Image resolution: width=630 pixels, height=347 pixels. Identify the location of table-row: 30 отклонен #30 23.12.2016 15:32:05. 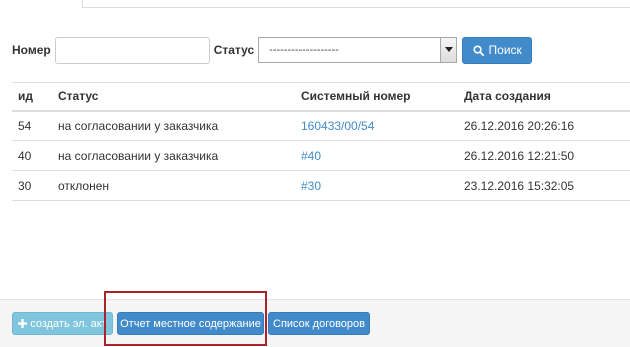
(321, 185).